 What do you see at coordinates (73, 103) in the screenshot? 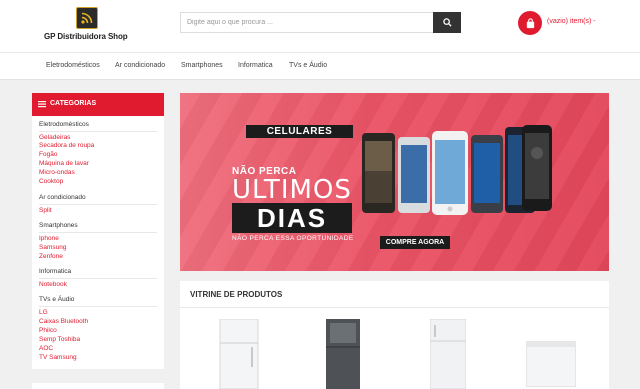
I see `categories-title: CATEGORIAS` at bounding box center [73, 103].